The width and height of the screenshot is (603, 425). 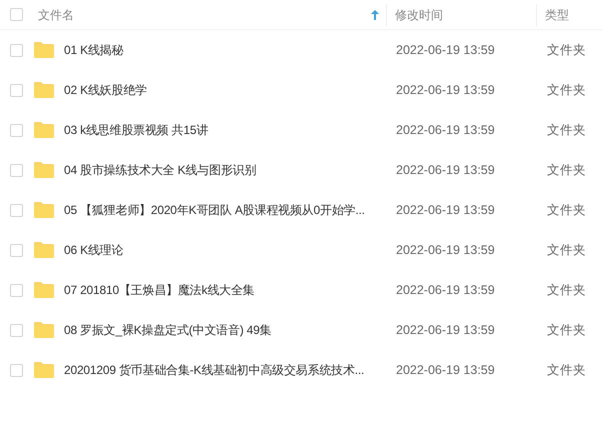 What do you see at coordinates (226, 50) in the screenshot?
I see `file-name: 01 K线揭秘` at bounding box center [226, 50].